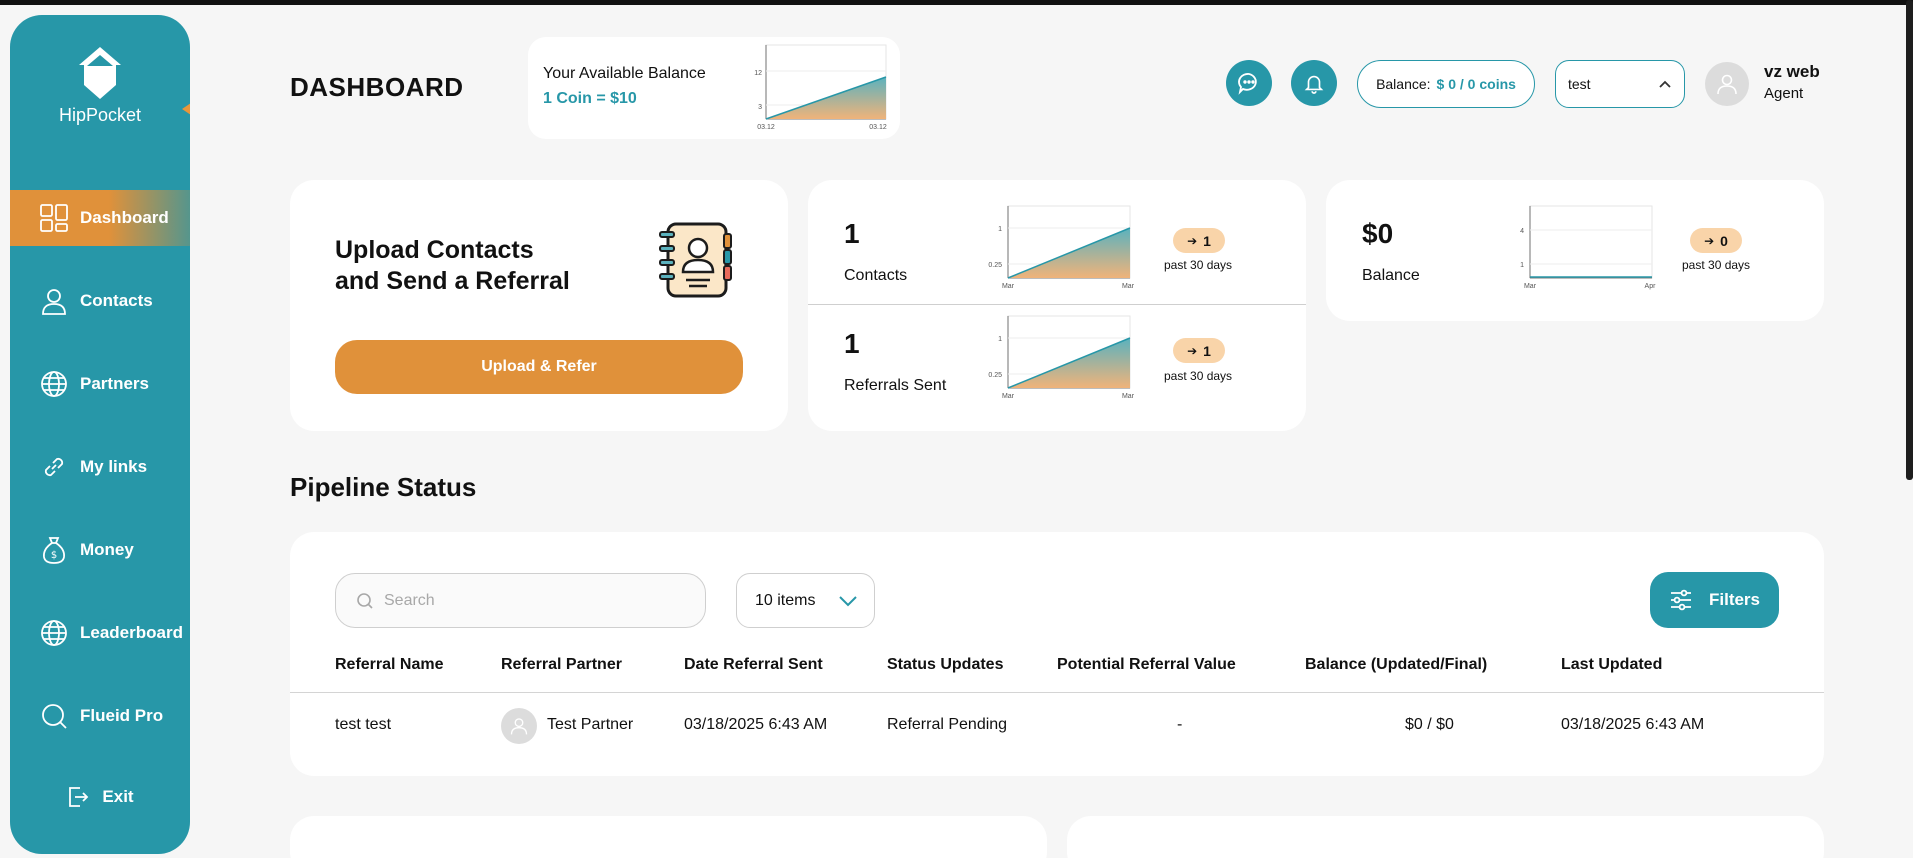 The image size is (1913, 858). Describe the element at coordinates (107, 549) in the screenshot. I see `sidebar-item-label: Money` at that location.